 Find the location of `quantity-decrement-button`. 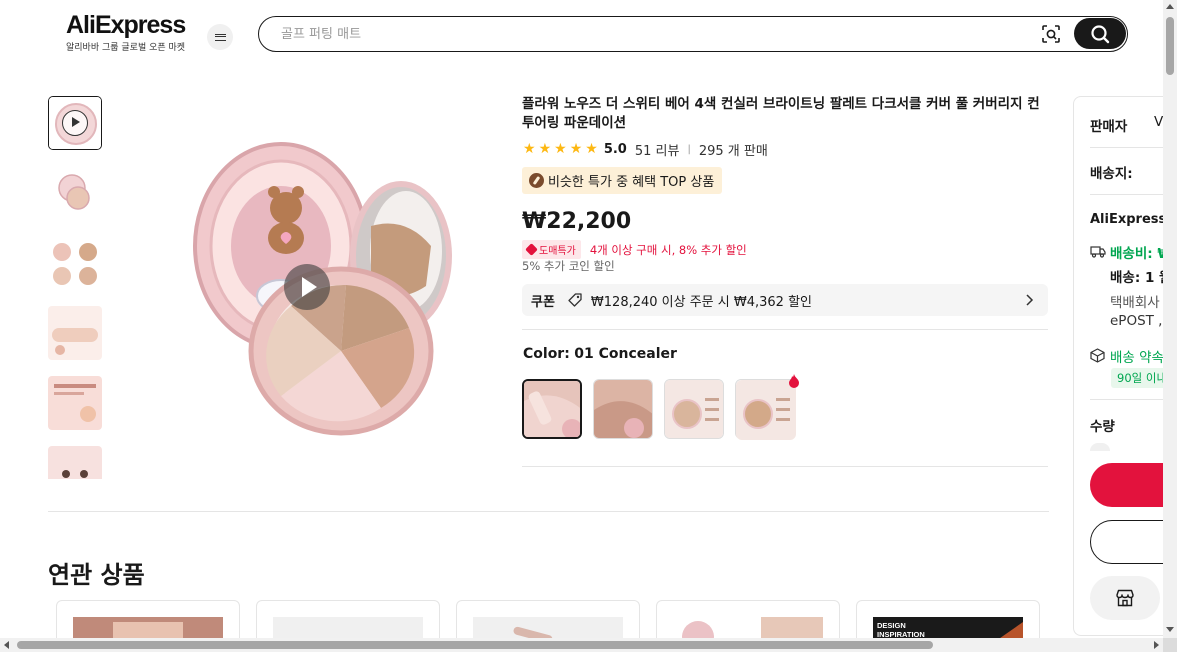

quantity-decrement-button is located at coordinates (1100, 447).